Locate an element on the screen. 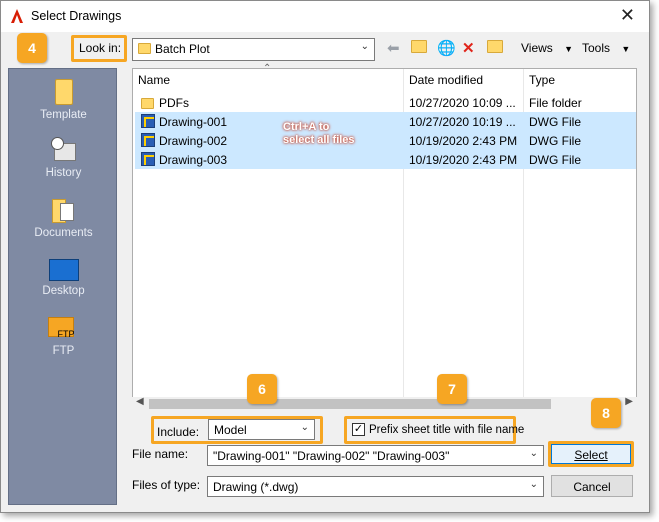 The height and width of the screenshot is (522, 659). folder-icon is located at coordinates (144, 48).